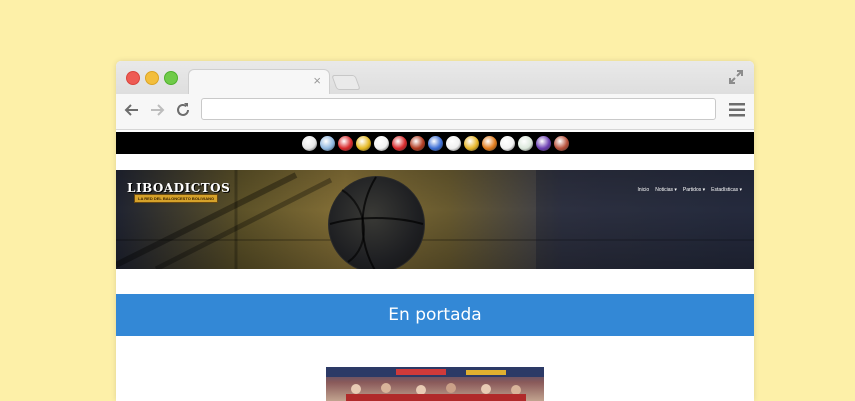 The height and width of the screenshot is (401, 855). What do you see at coordinates (171, 78) in the screenshot?
I see `maximize-window-button` at bounding box center [171, 78].